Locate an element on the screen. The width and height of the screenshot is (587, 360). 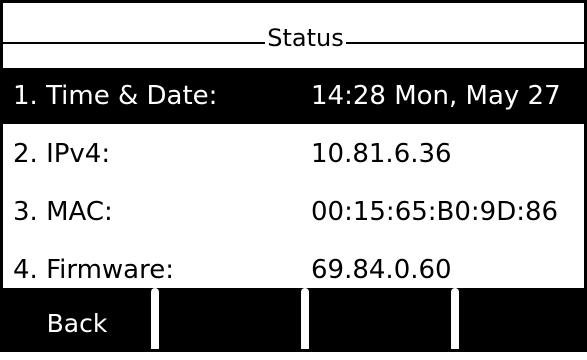
menu-item-value: 00:15:65:B0:9D:86 is located at coordinates (435, 212).